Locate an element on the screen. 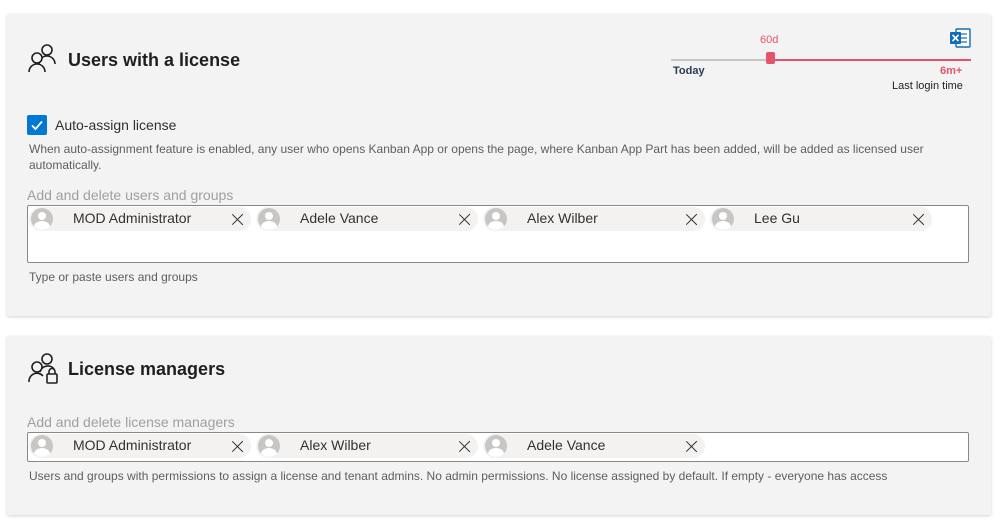 This screenshot has height=525, width=1002. slider-caption: Last login time is located at coordinates (927, 86).